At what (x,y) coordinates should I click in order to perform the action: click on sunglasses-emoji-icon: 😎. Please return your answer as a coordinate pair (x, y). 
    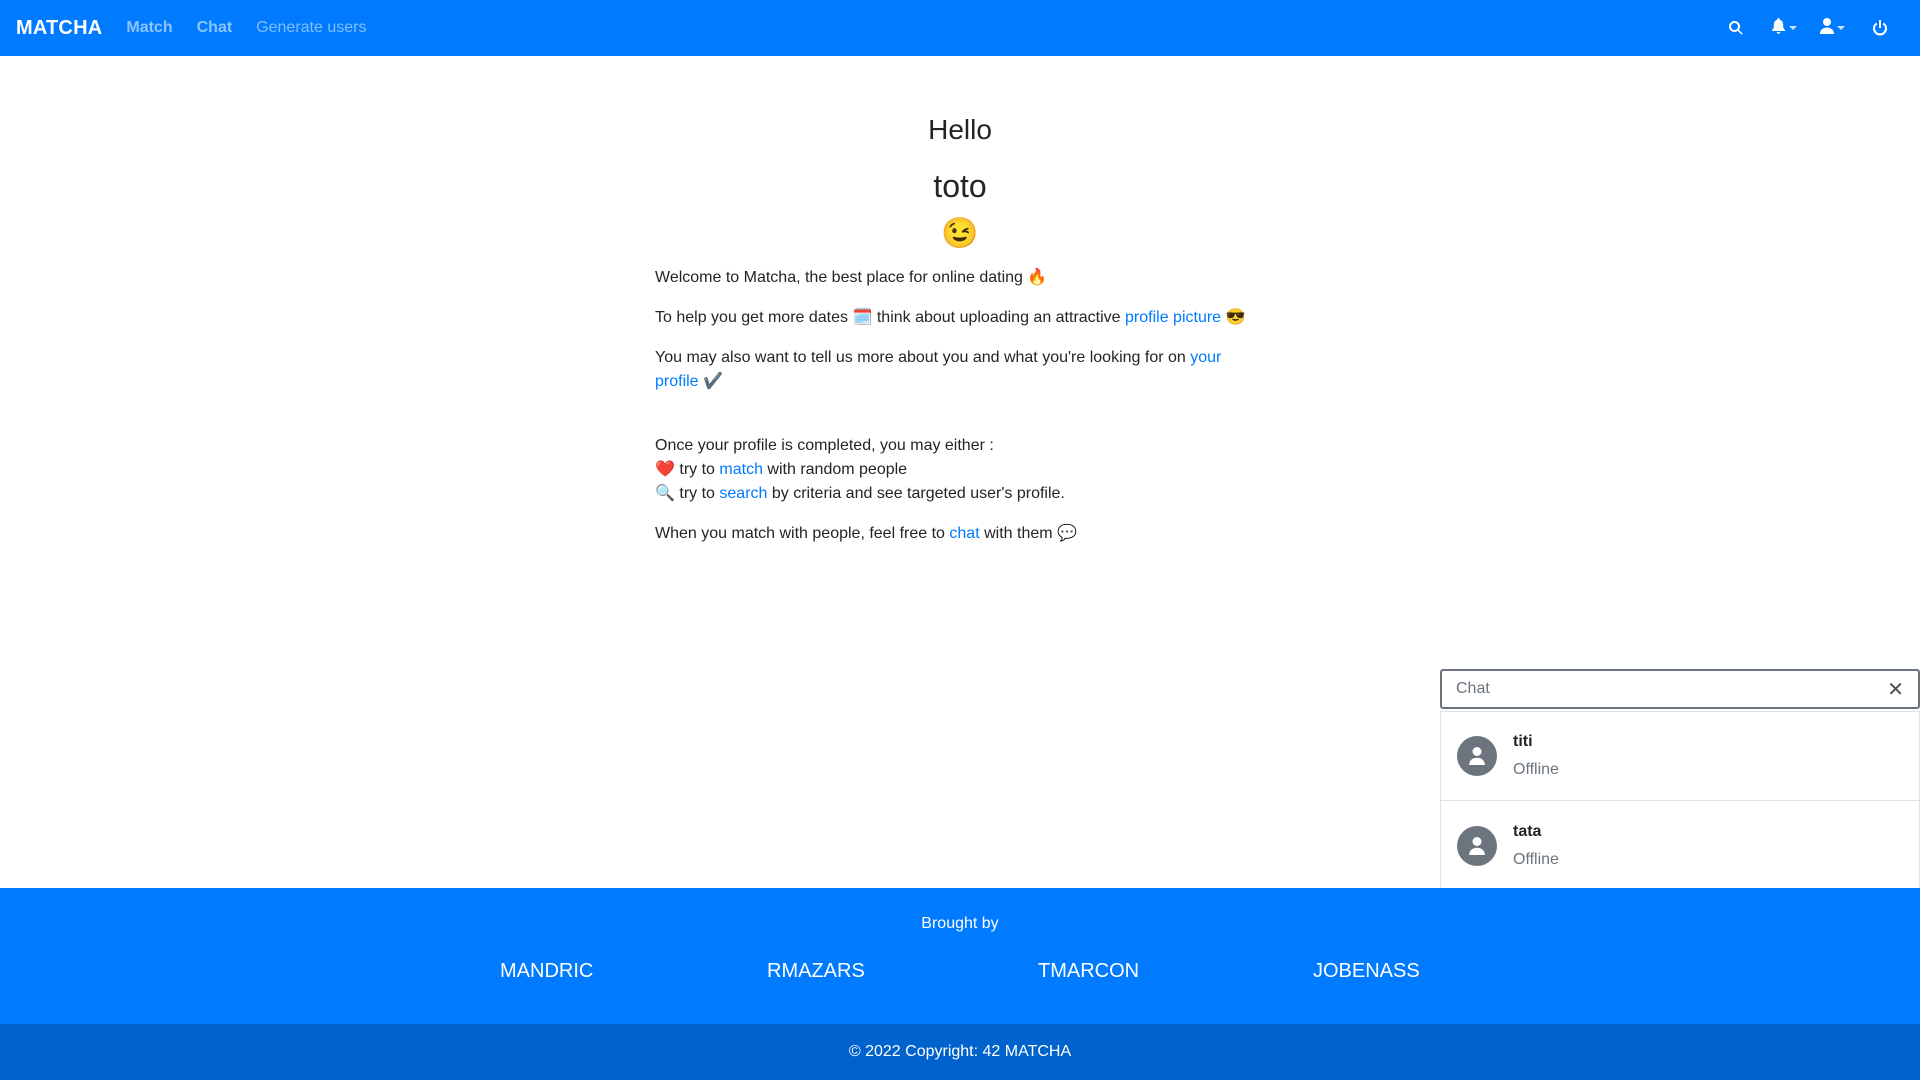
    Looking at the image, I should click on (1235, 317).